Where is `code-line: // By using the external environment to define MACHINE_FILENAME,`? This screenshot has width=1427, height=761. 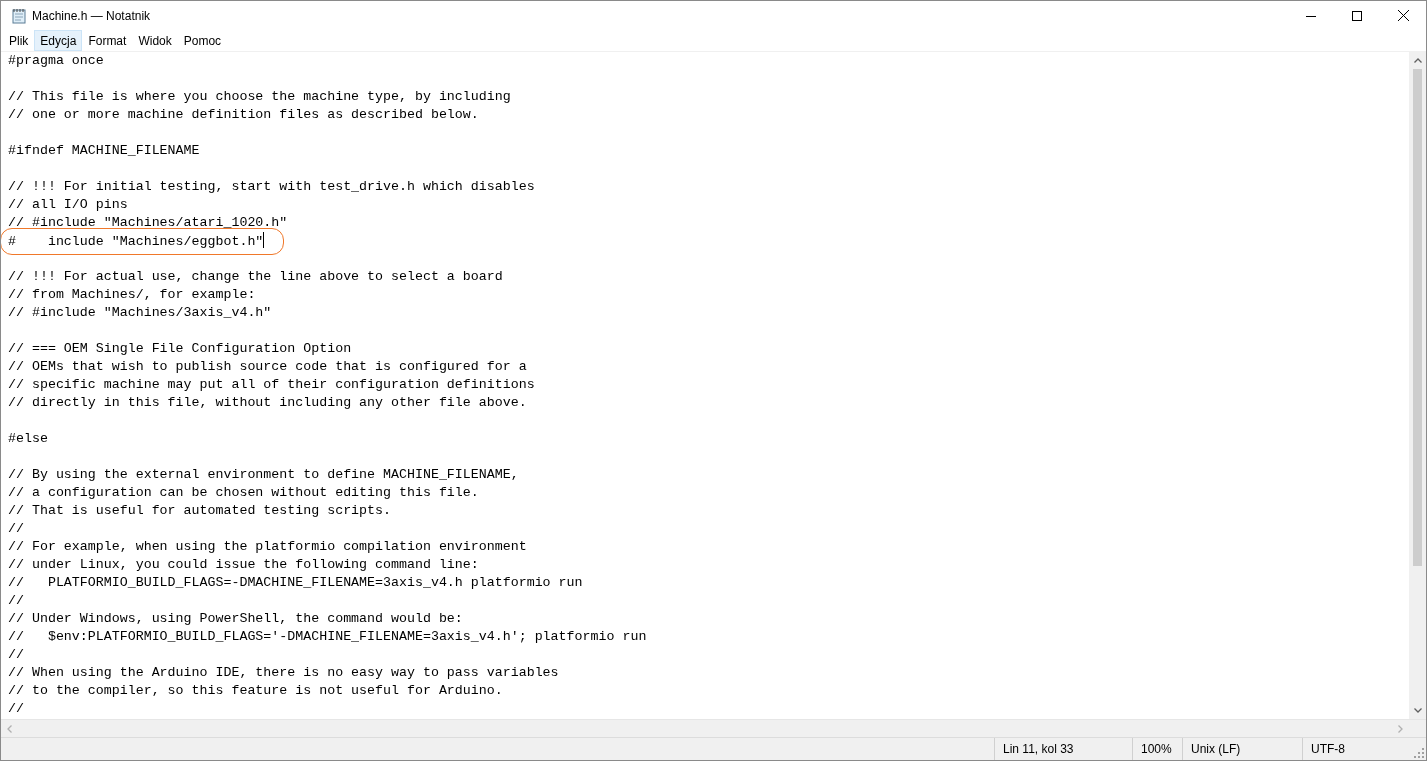
code-line: // By using the external environment to define MACHINE_FILENAME, is located at coordinates (263, 475).